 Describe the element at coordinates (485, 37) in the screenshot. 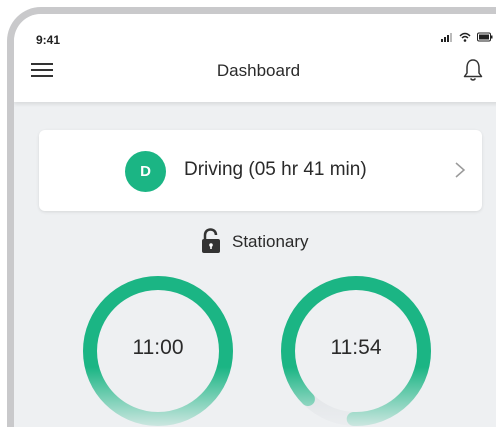

I see `battery-icon` at that location.